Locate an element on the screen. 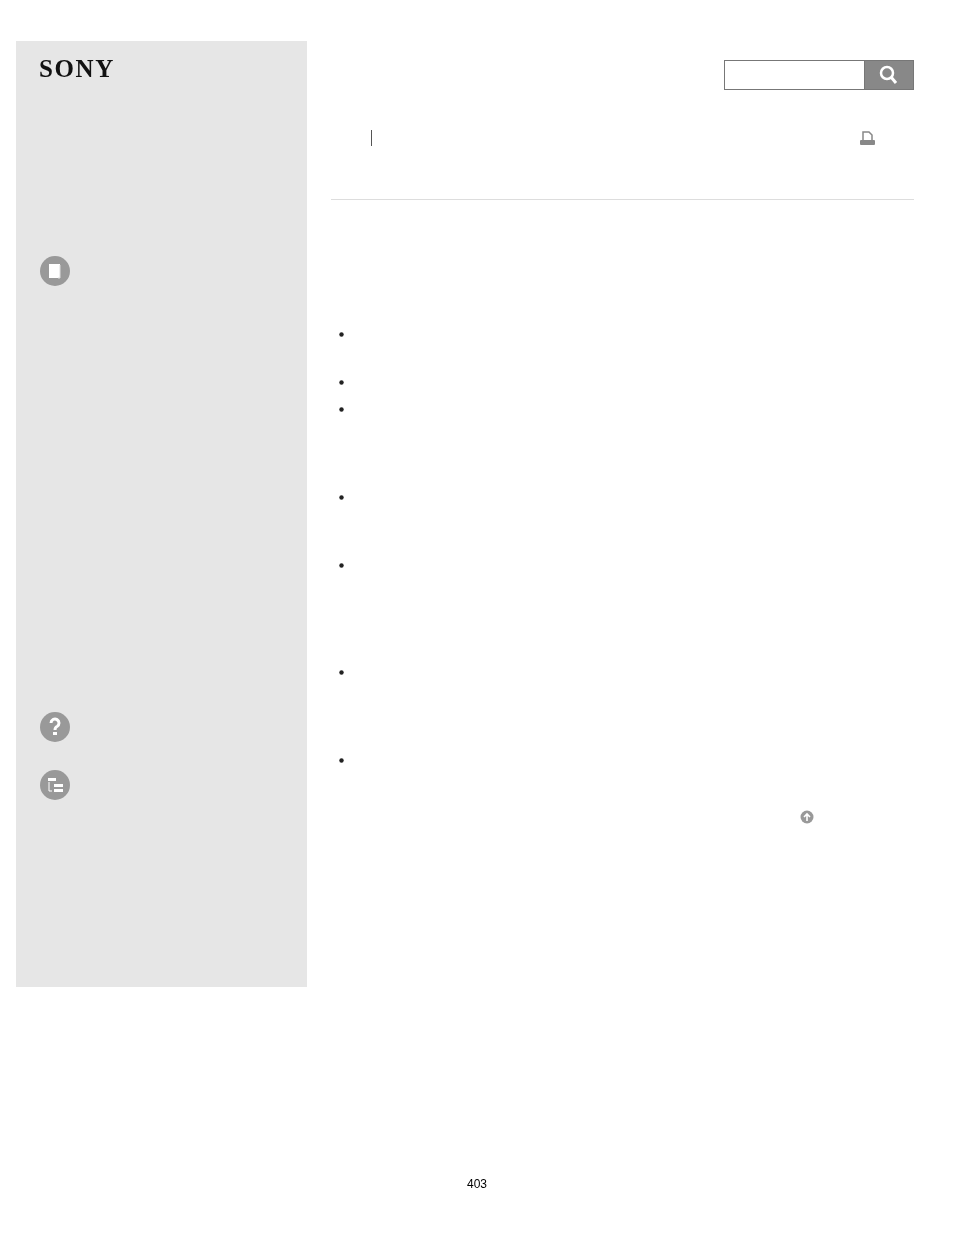  up-arrow-icon is located at coordinates (807, 817).